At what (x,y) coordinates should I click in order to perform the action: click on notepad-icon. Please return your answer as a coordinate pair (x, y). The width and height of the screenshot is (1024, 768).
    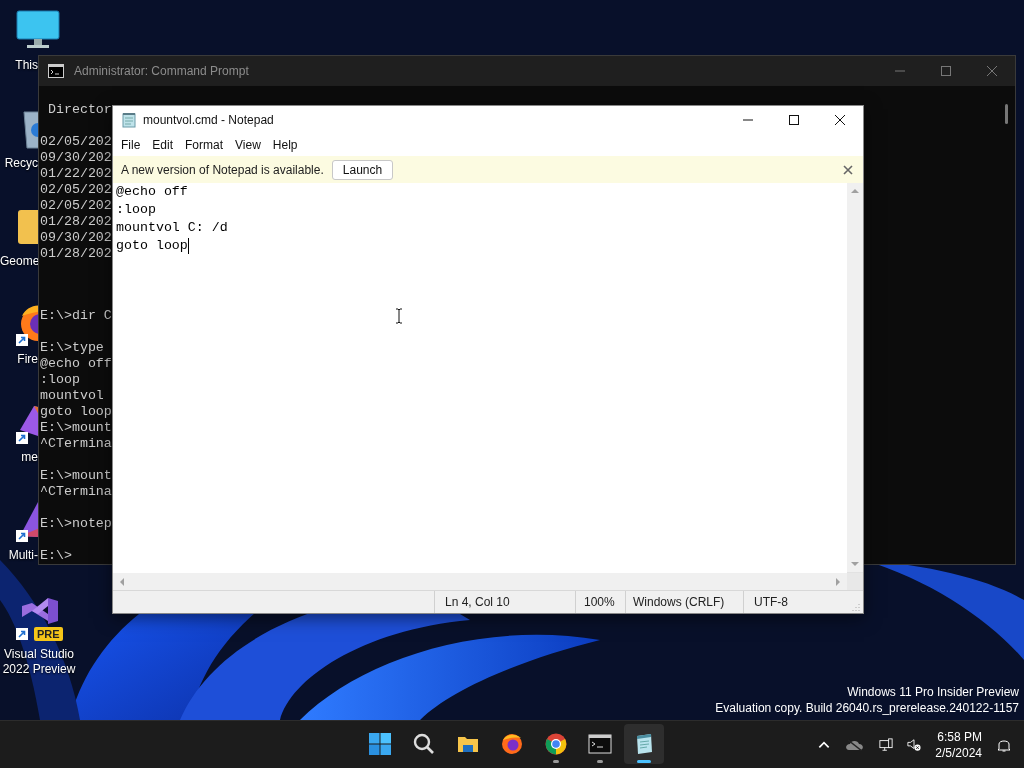
    Looking at the image, I should click on (129, 120).